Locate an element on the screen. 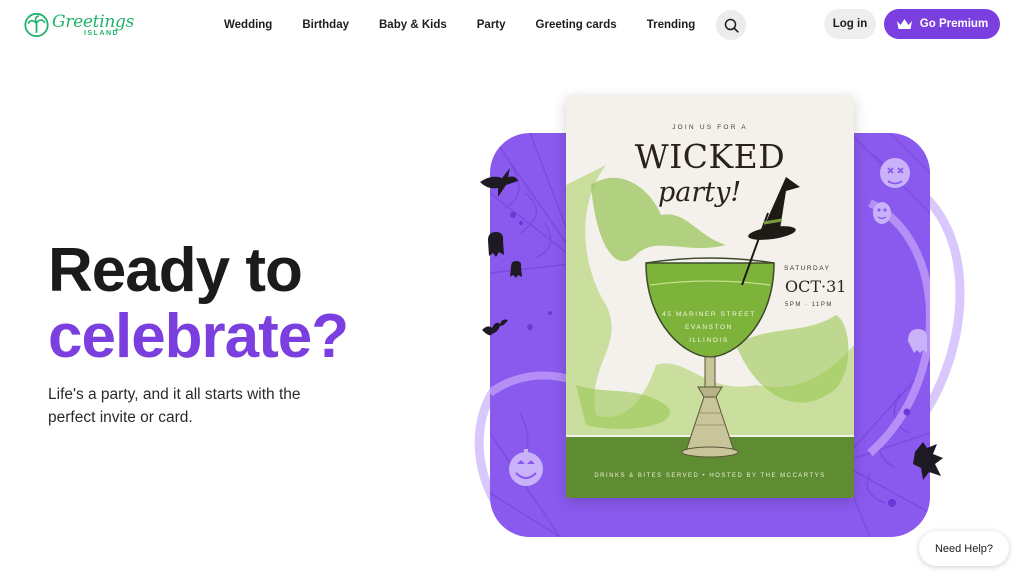 This screenshot has height=576, width=1024. nav-item-birthday: Birthday is located at coordinates (325, 25).